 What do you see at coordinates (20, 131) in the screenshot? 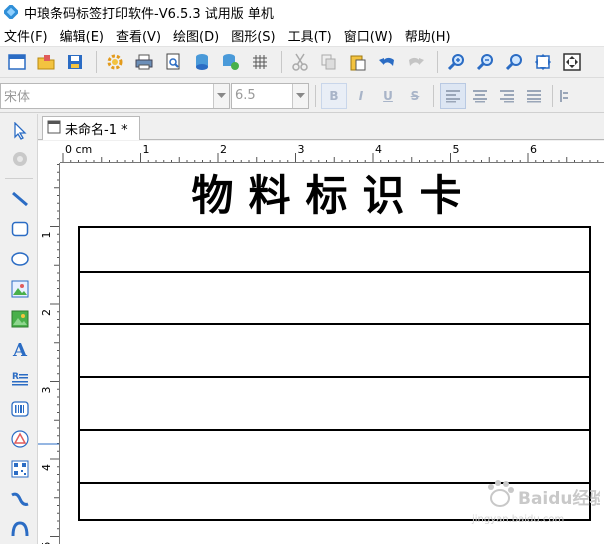
I see `select-pointer-icon` at bounding box center [20, 131].